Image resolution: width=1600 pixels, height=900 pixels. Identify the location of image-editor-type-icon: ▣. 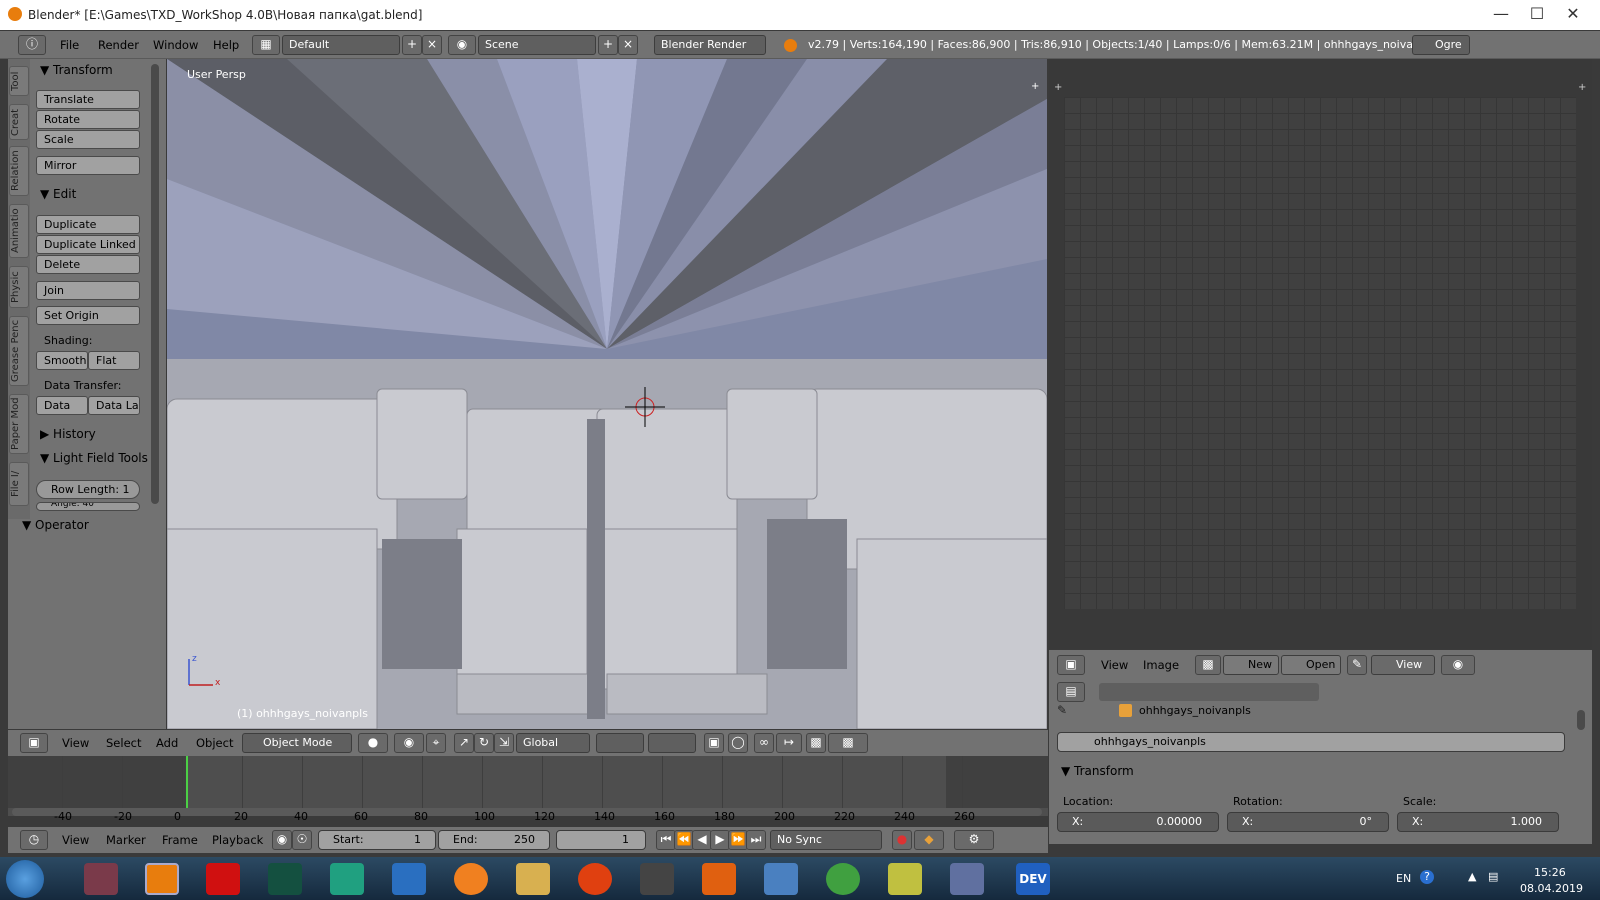
(1071, 665).